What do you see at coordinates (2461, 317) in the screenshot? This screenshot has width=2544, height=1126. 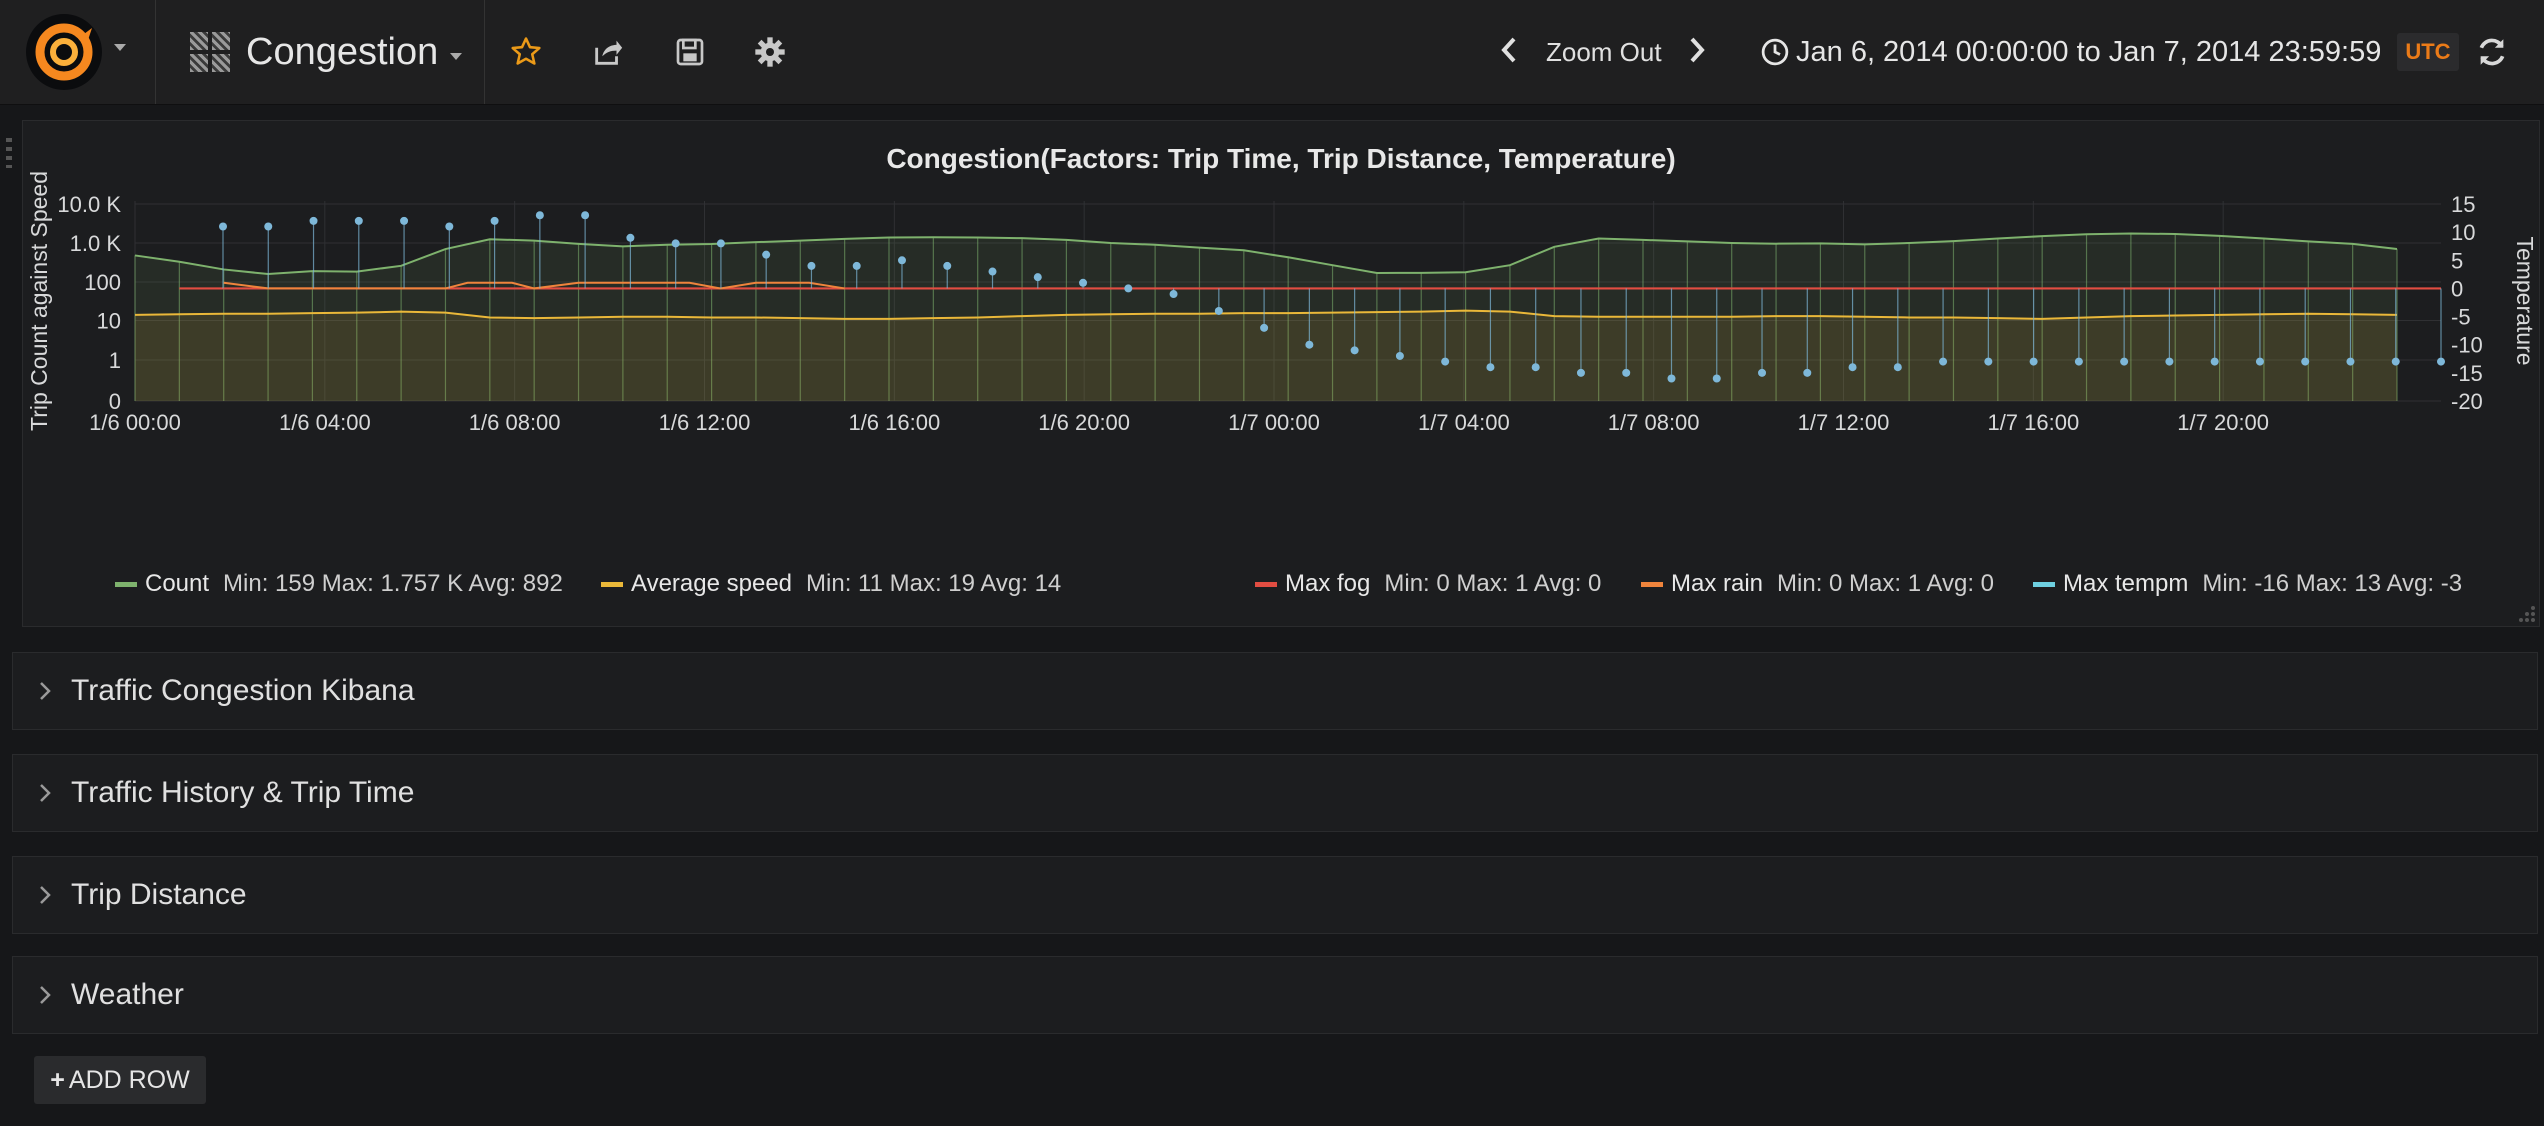 I see `y2-tick-label: -5` at bounding box center [2461, 317].